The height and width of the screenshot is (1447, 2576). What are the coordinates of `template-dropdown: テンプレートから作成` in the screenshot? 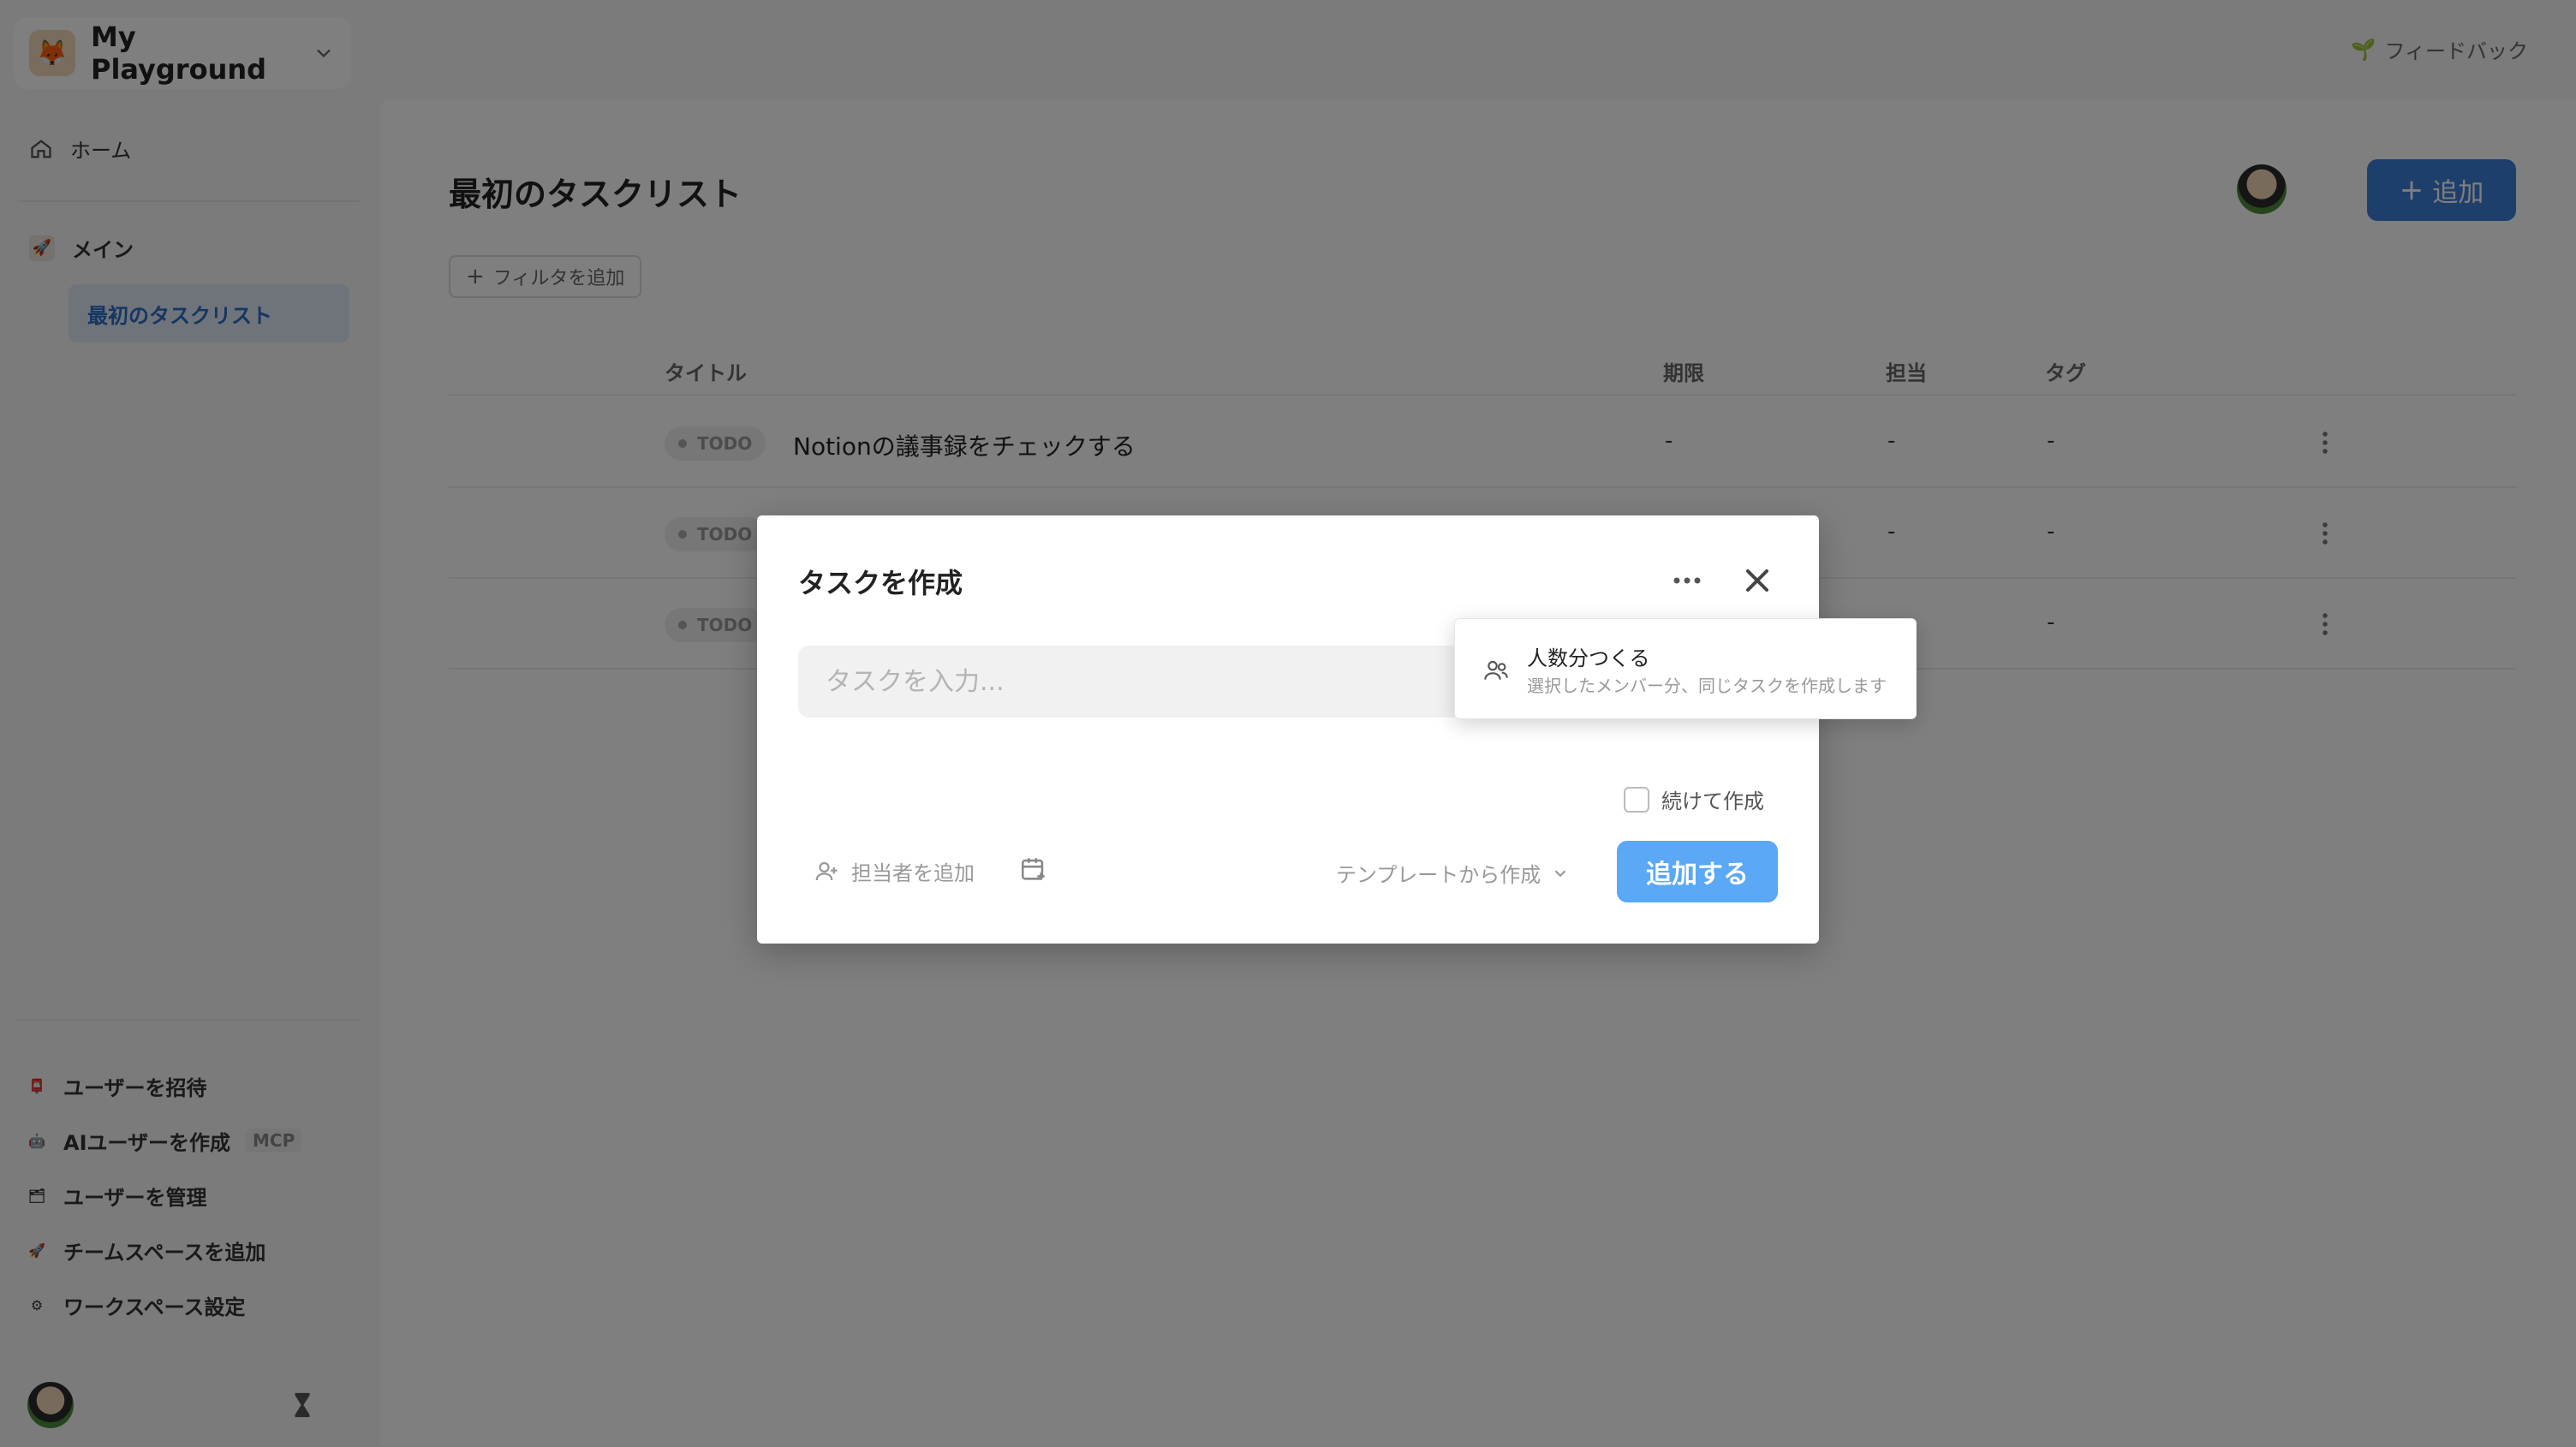 It's located at (1453, 873).